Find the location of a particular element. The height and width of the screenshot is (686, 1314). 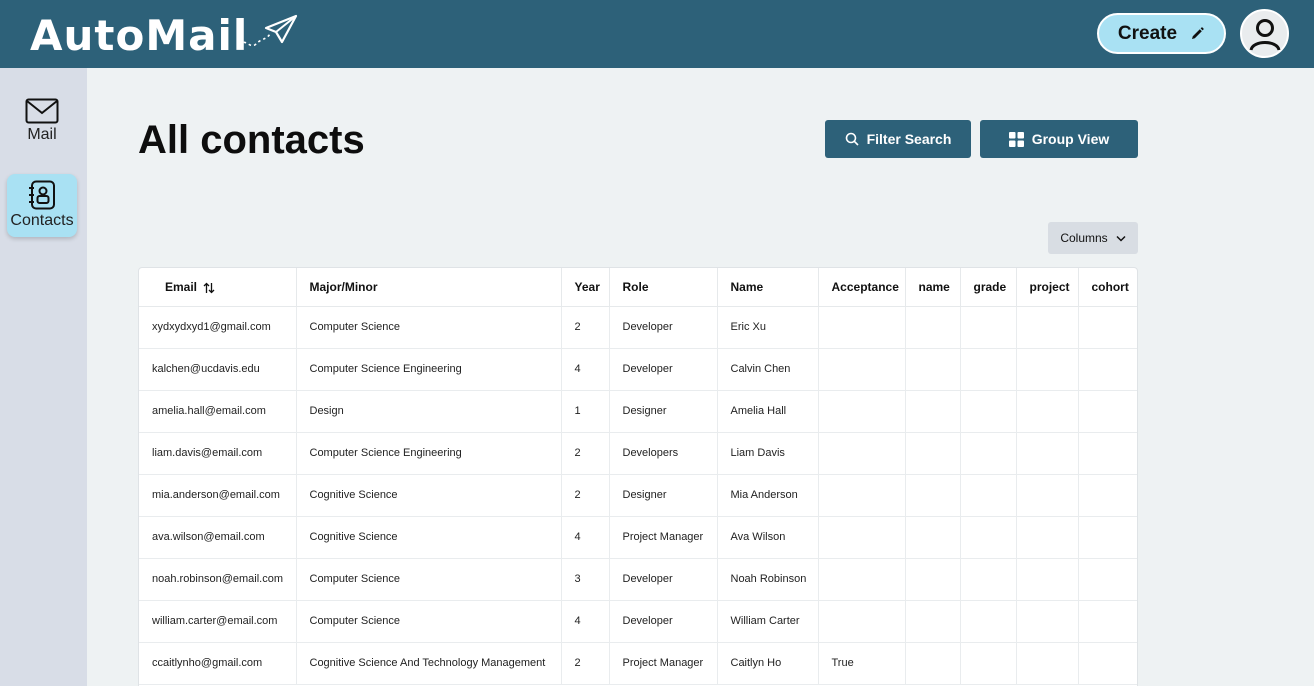

sidebar-item-mail: Mail is located at coordinates (42, 123).